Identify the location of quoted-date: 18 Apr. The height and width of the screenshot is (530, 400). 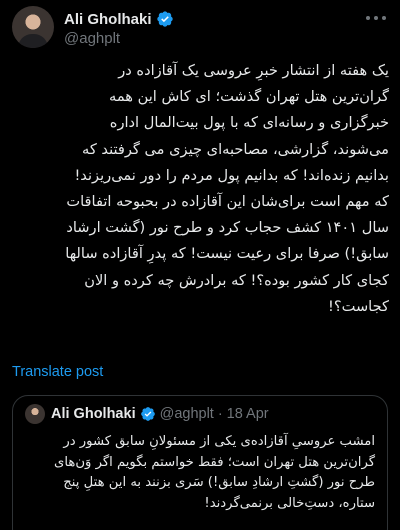
(247, 414).